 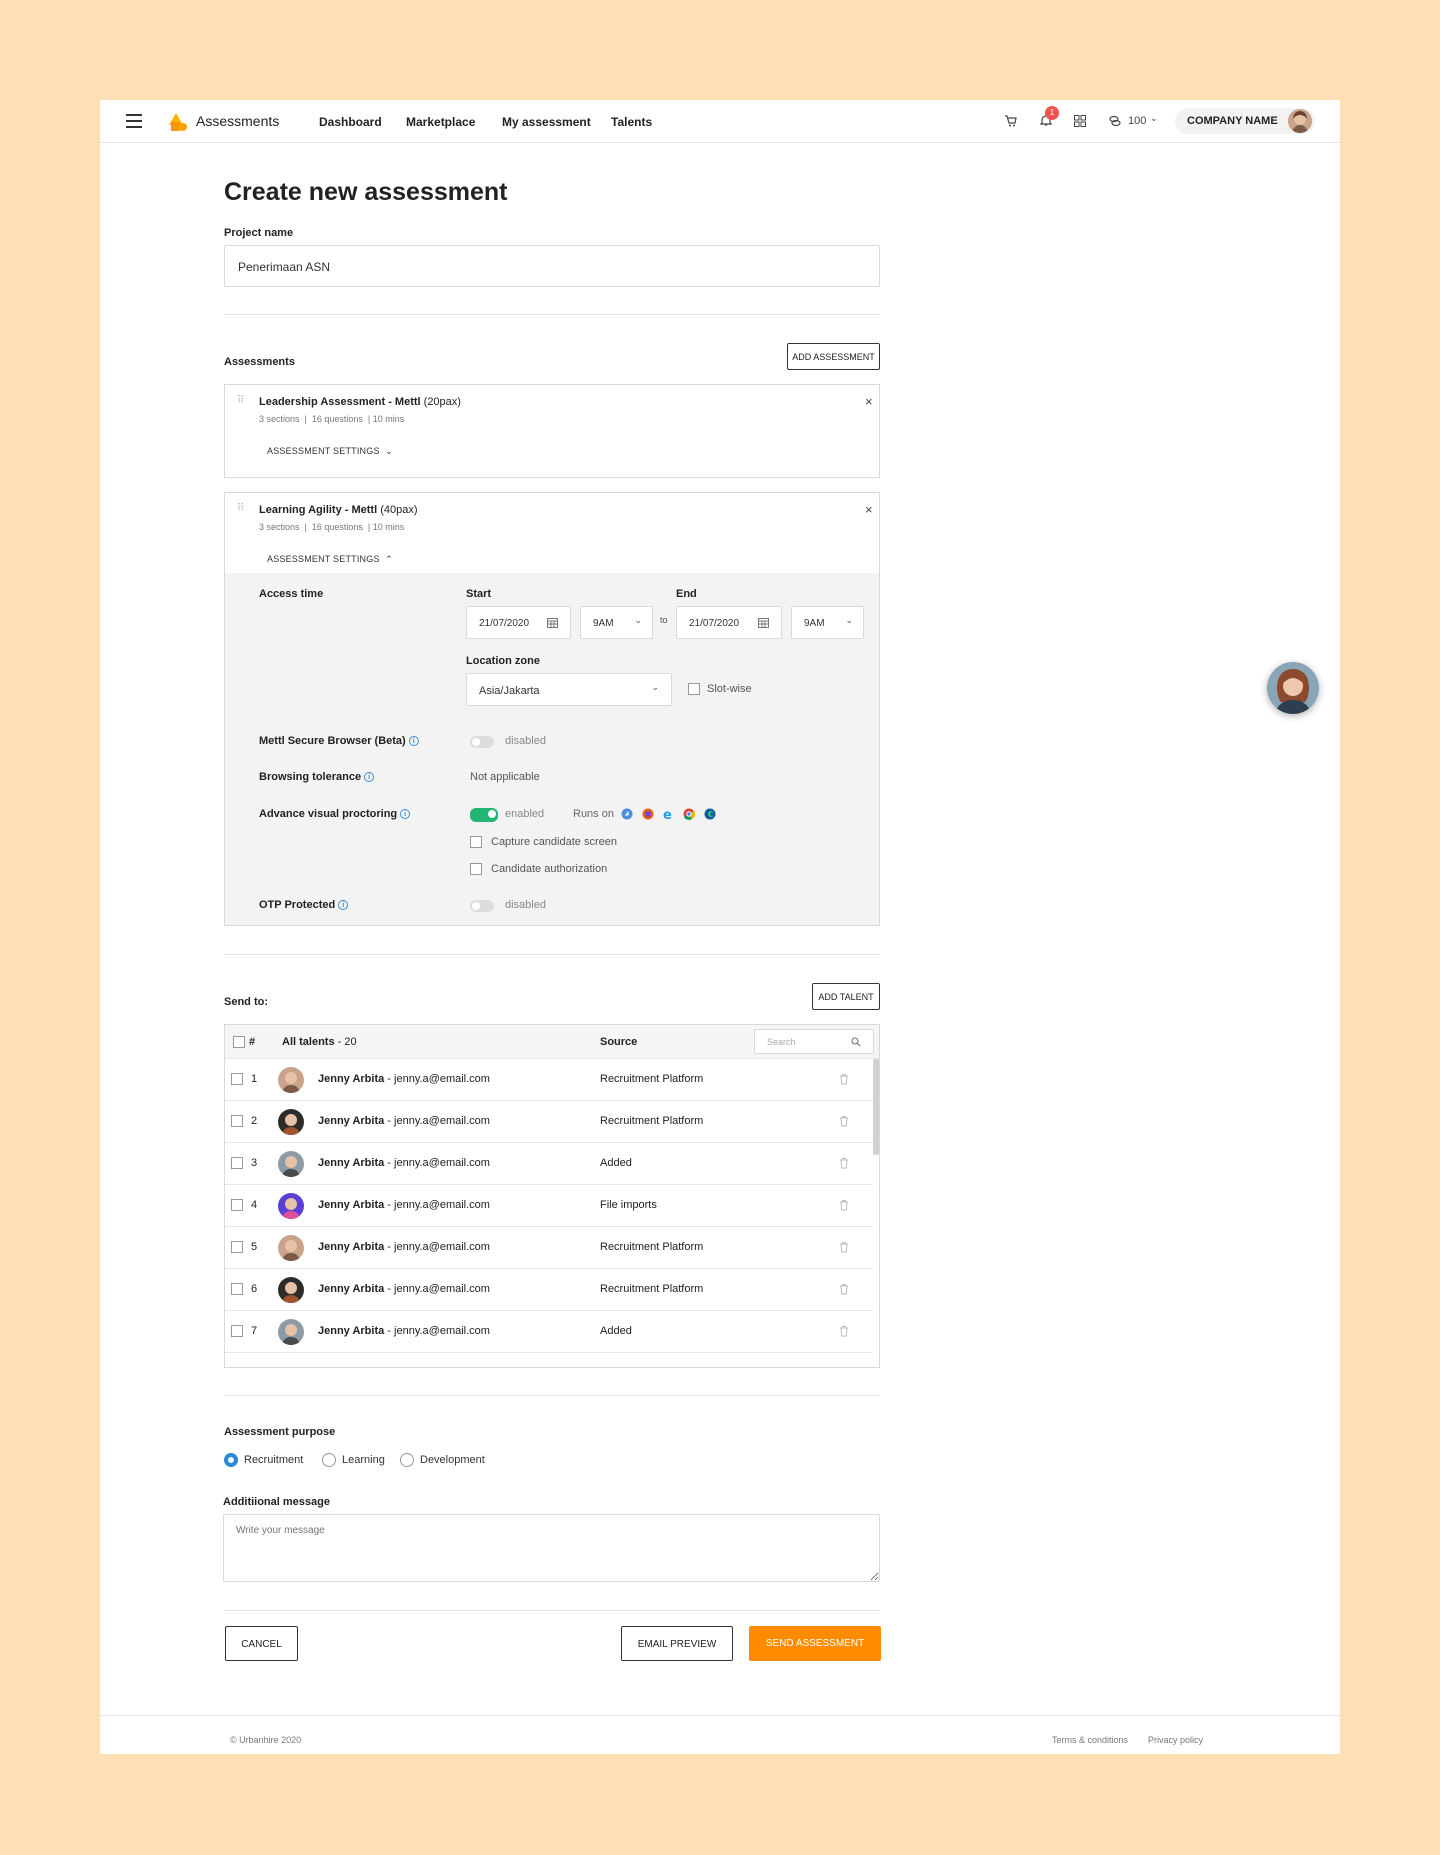 What do you see at coordinates (631, 122) in the screenshot?
I see `nav-talents: Talents` at bounding box center [631, 122].